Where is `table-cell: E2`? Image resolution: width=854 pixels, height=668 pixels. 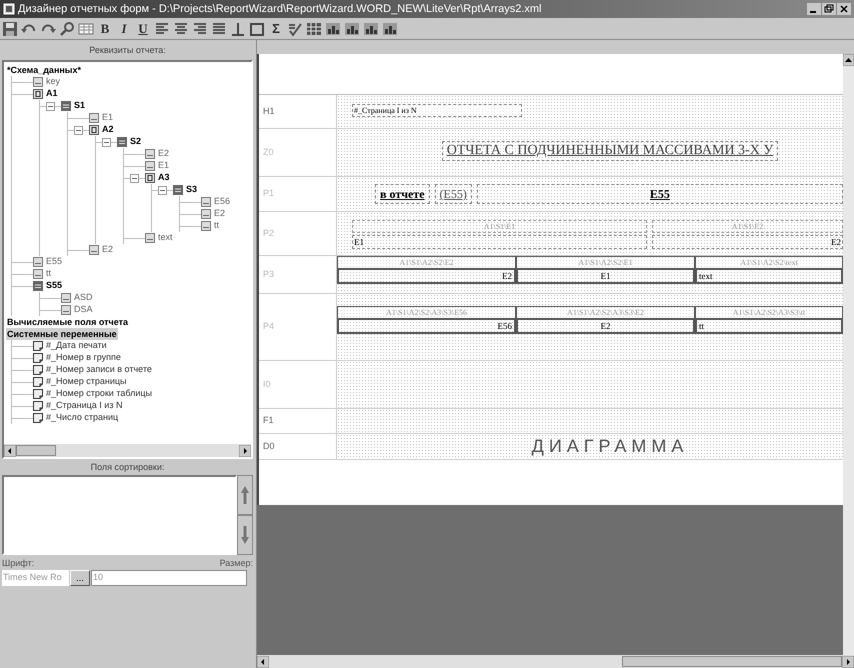 table-cell: E2 is located at coordinates (605, 326).